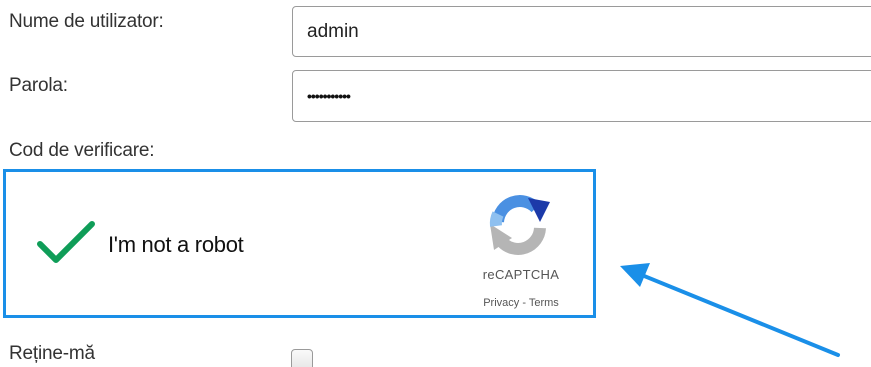  I want to click on terms-link: Terms, so click(544, 303).